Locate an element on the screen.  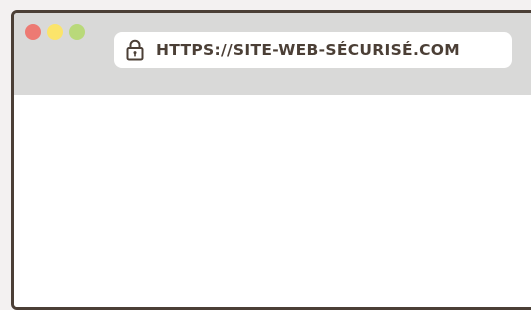
url-text: HTTPS://SITE-WEB-SÉCURISÉ.COM is located at coordinates (308, 50).